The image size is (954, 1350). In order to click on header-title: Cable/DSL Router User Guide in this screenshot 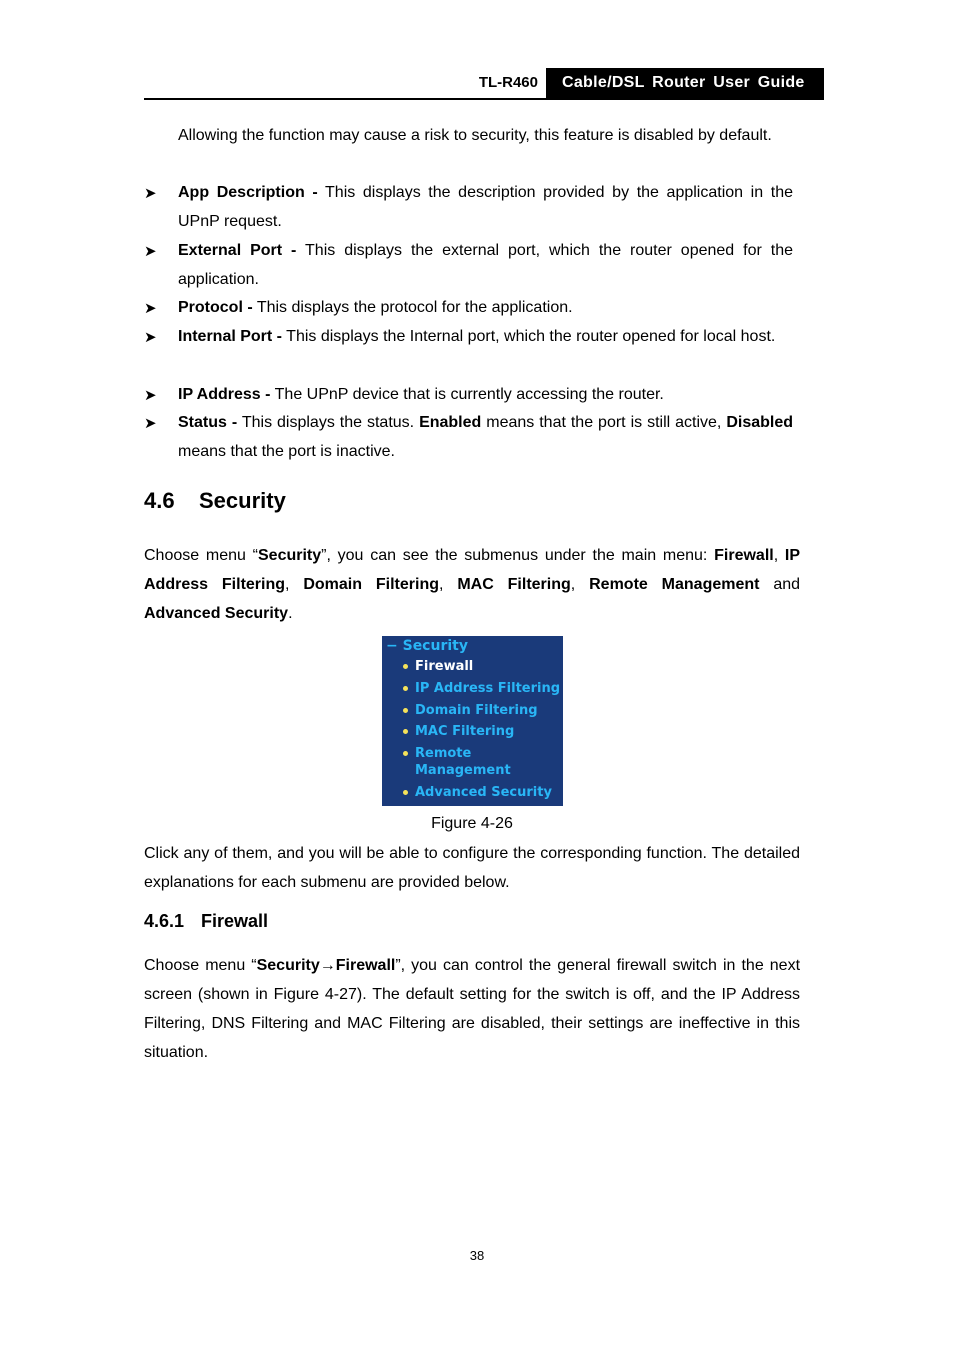, I will do `click(685, 83)`.